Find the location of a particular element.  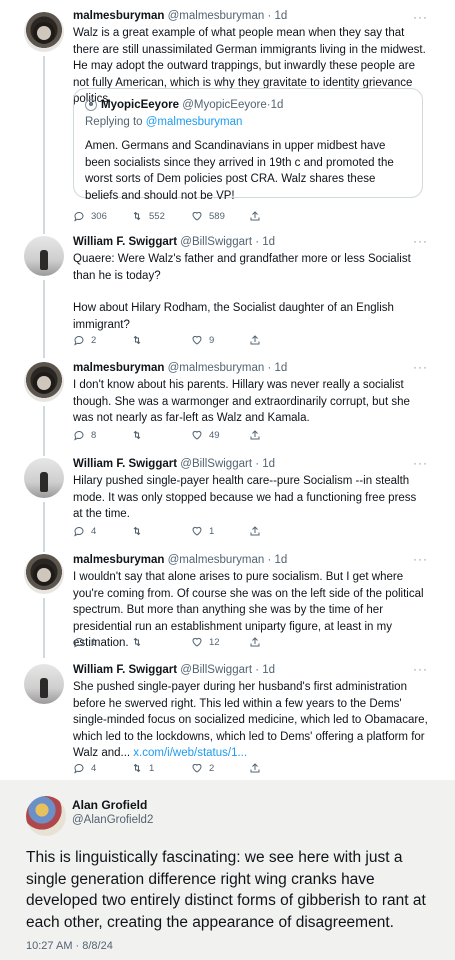

reply-button: 2 is located at coordinates (102, 340).